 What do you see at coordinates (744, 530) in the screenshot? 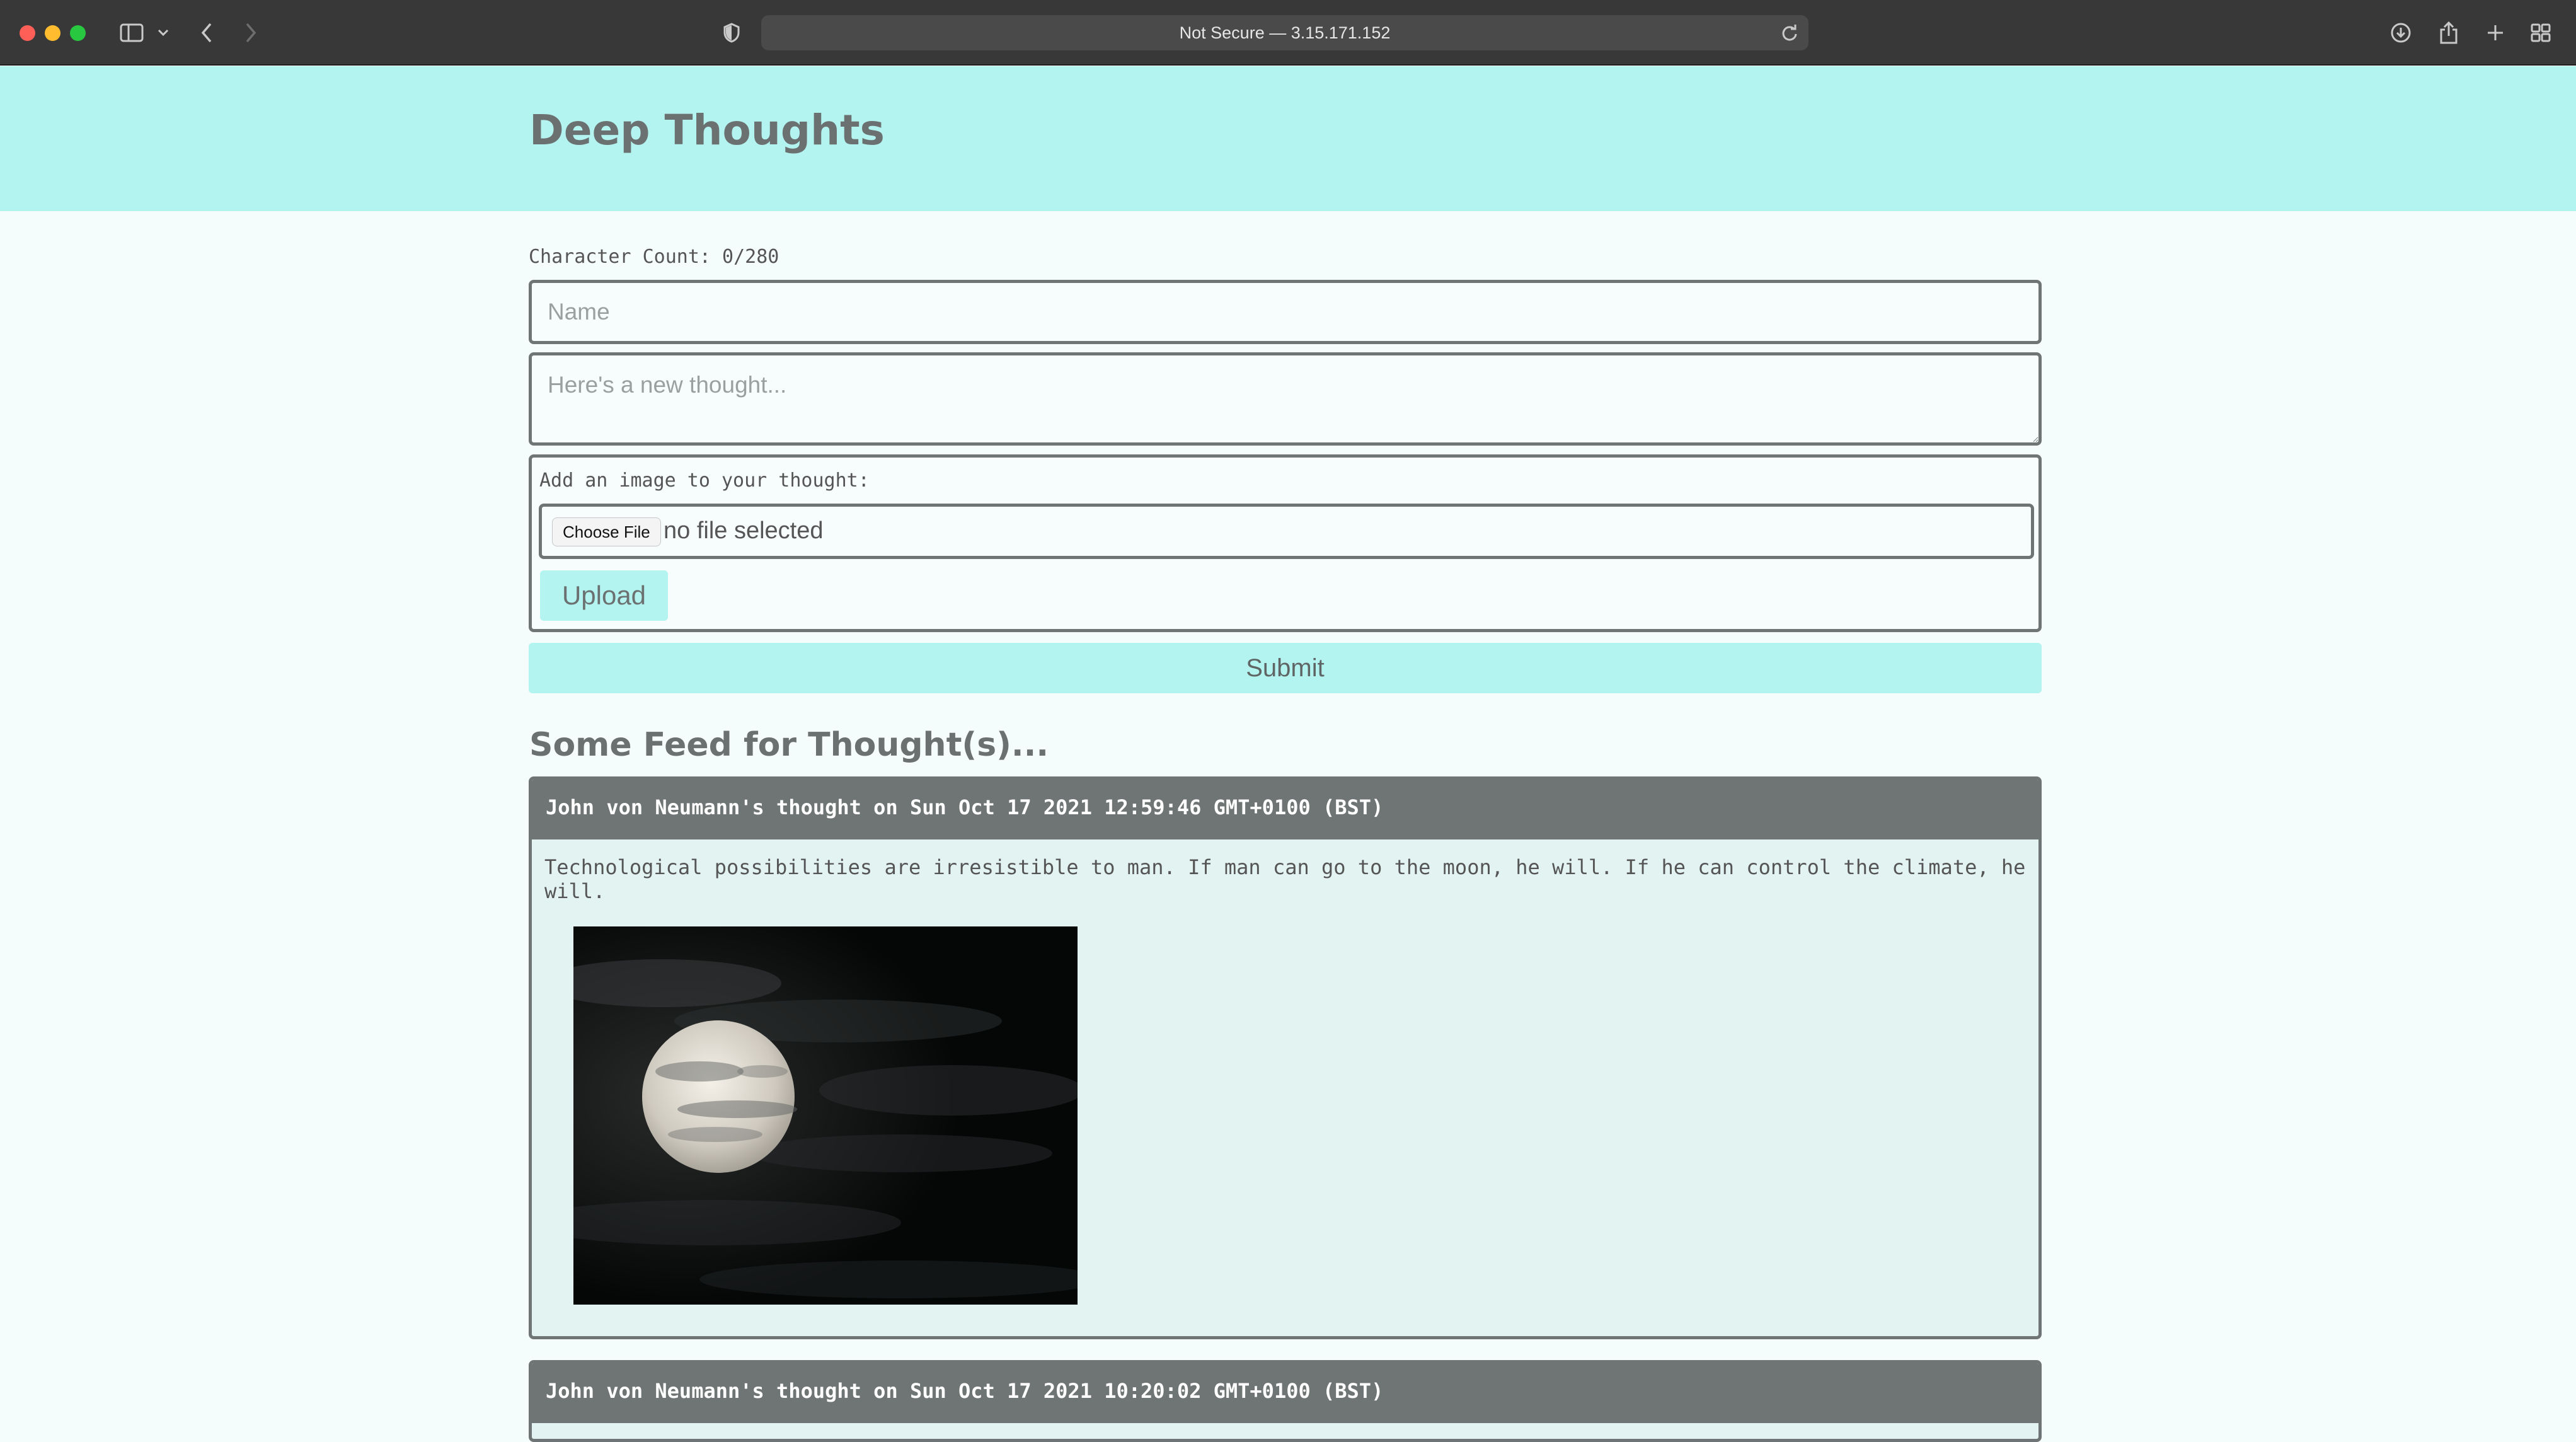
I see `file-status-text: no file selected` at bounding box center [744, 530].